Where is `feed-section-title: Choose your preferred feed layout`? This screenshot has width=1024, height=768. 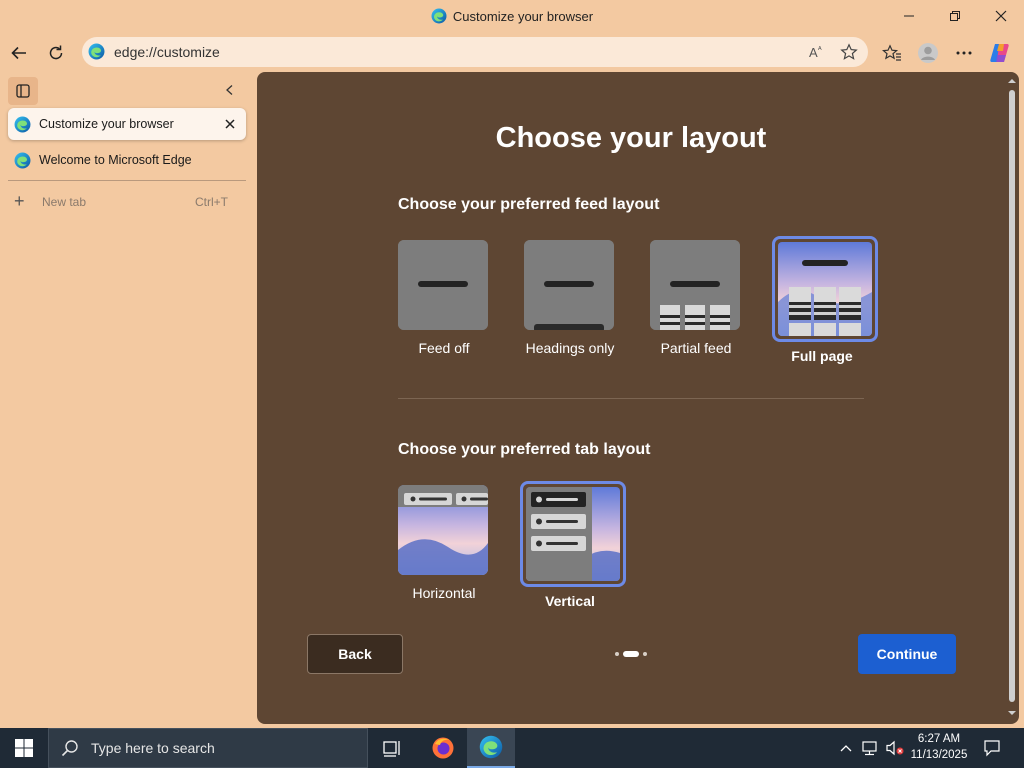
feed-section-title: Choose your preferred feed layout is located at coordinates (529, 204).